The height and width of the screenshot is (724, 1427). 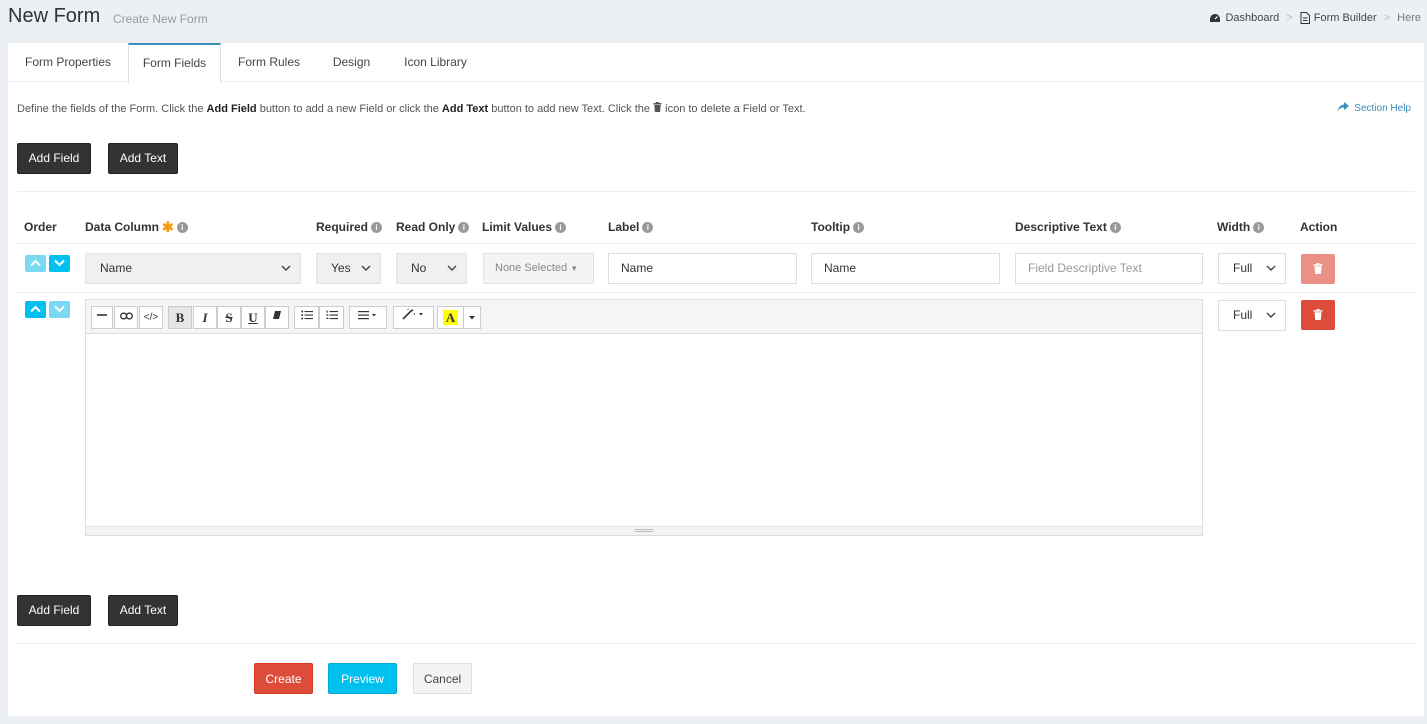 What do you see at coordinates (734, 109) in the screenshot?
I see `instructions-part: icon to delete a Field or Text.` at bounding box center [734, 109].